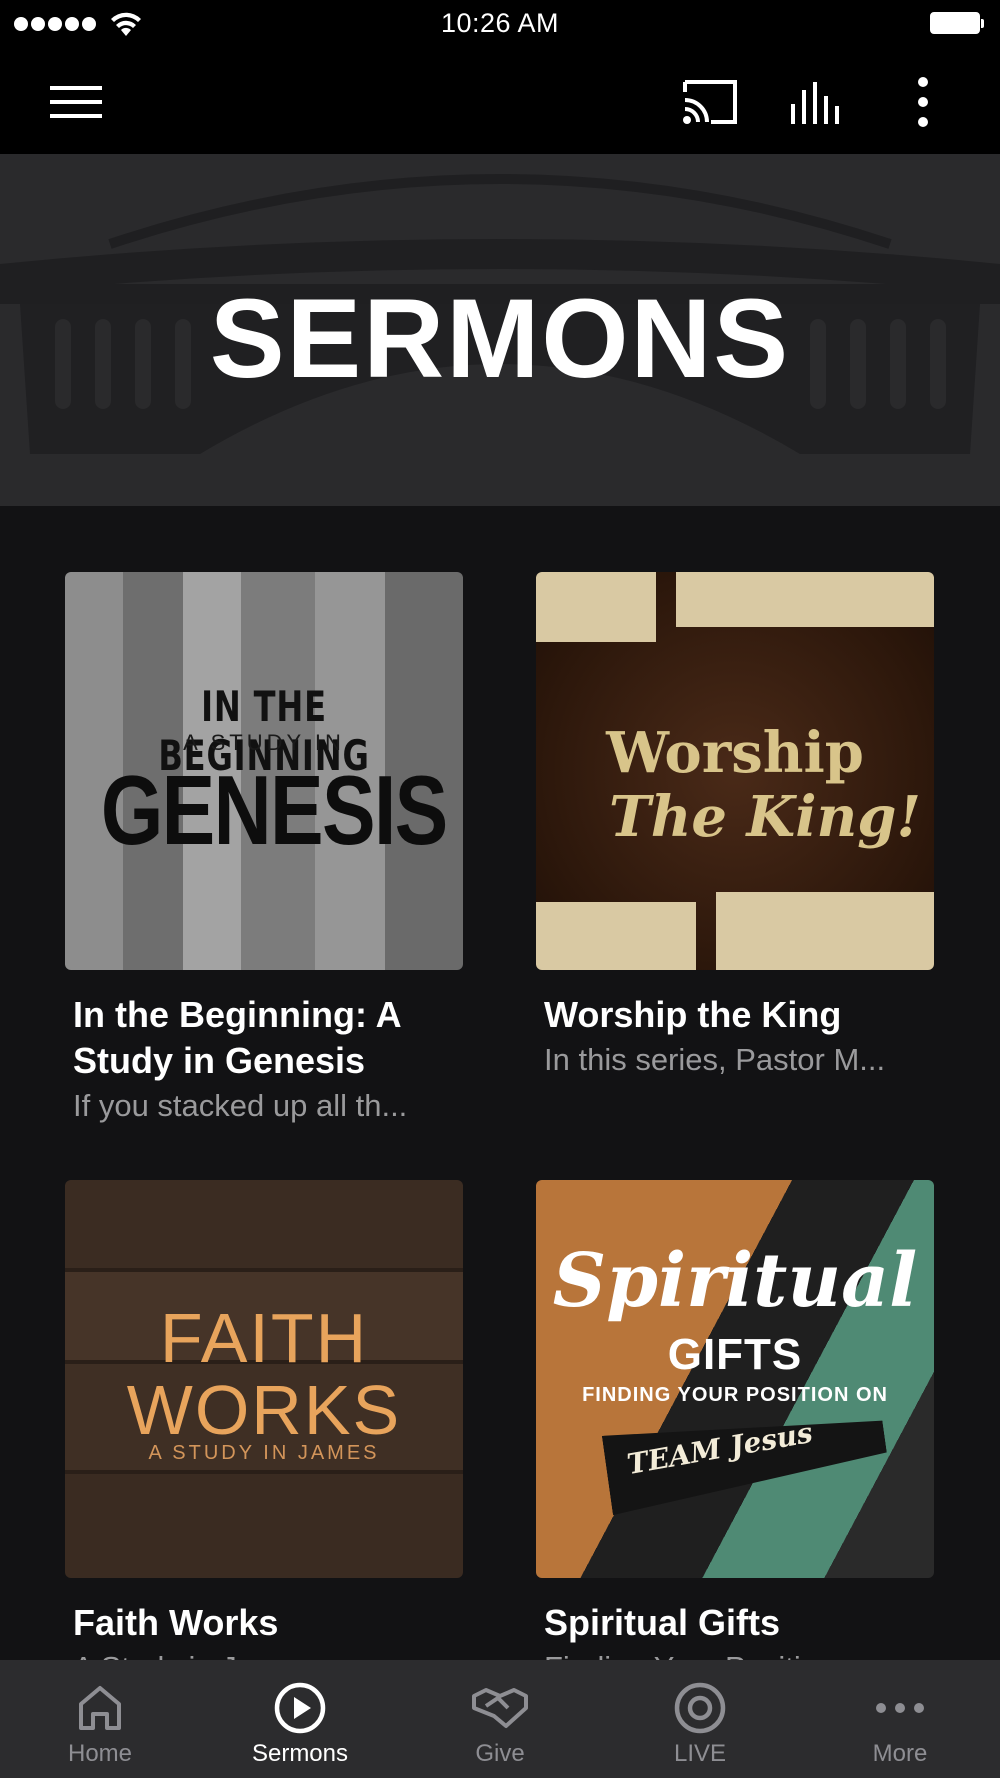 The width and height of the screenshot is (1000, 1778). I want to click on status-time: 10:26 AM, so click(500, 23).